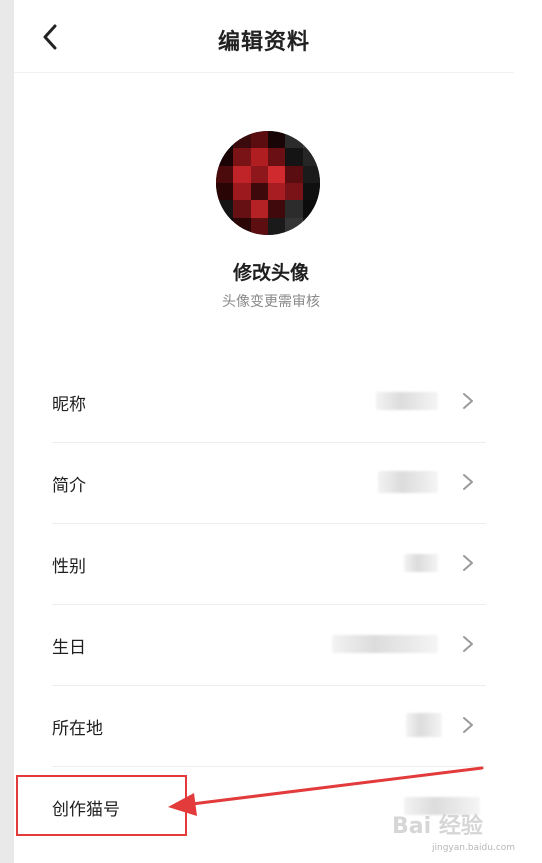 The image size is (542, 863). What do you see at coordinates (69, 648) in the screenshot?
I see `row-label: 生日` at bounding box center [69, 648].